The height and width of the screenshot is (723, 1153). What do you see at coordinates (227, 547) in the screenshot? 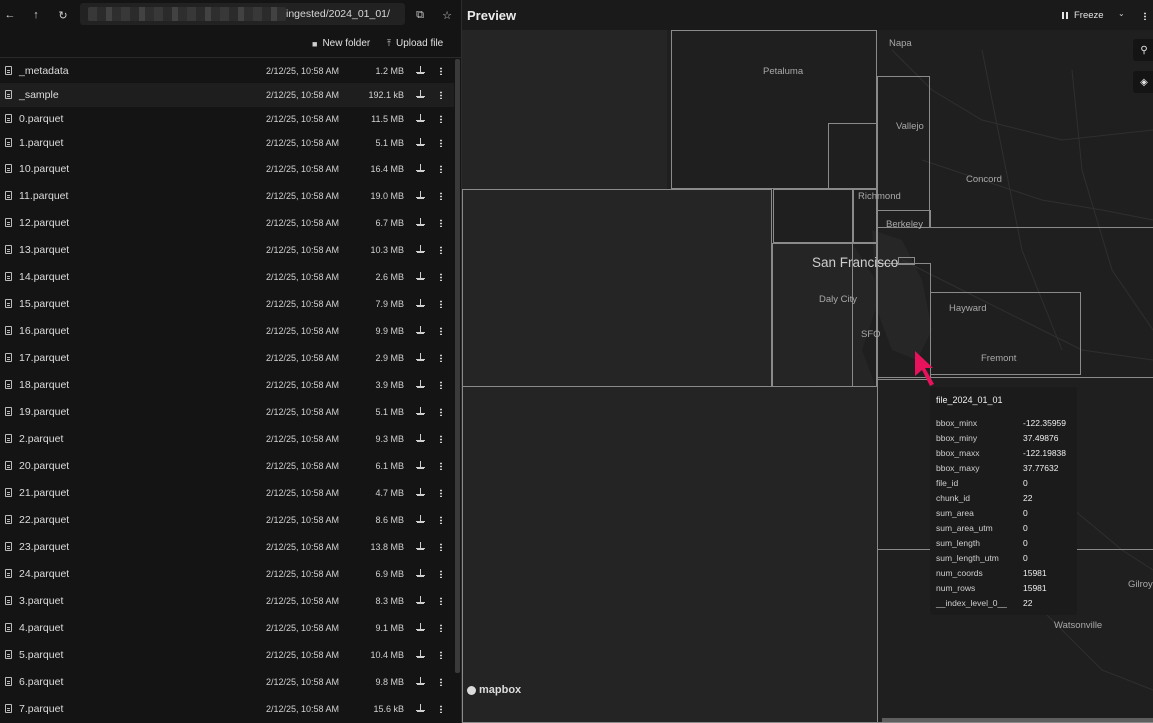
I see `file-row: 23.parquet 2/12/25, 10:58 AM 13.8 MB` at bounding box center [227, 547].